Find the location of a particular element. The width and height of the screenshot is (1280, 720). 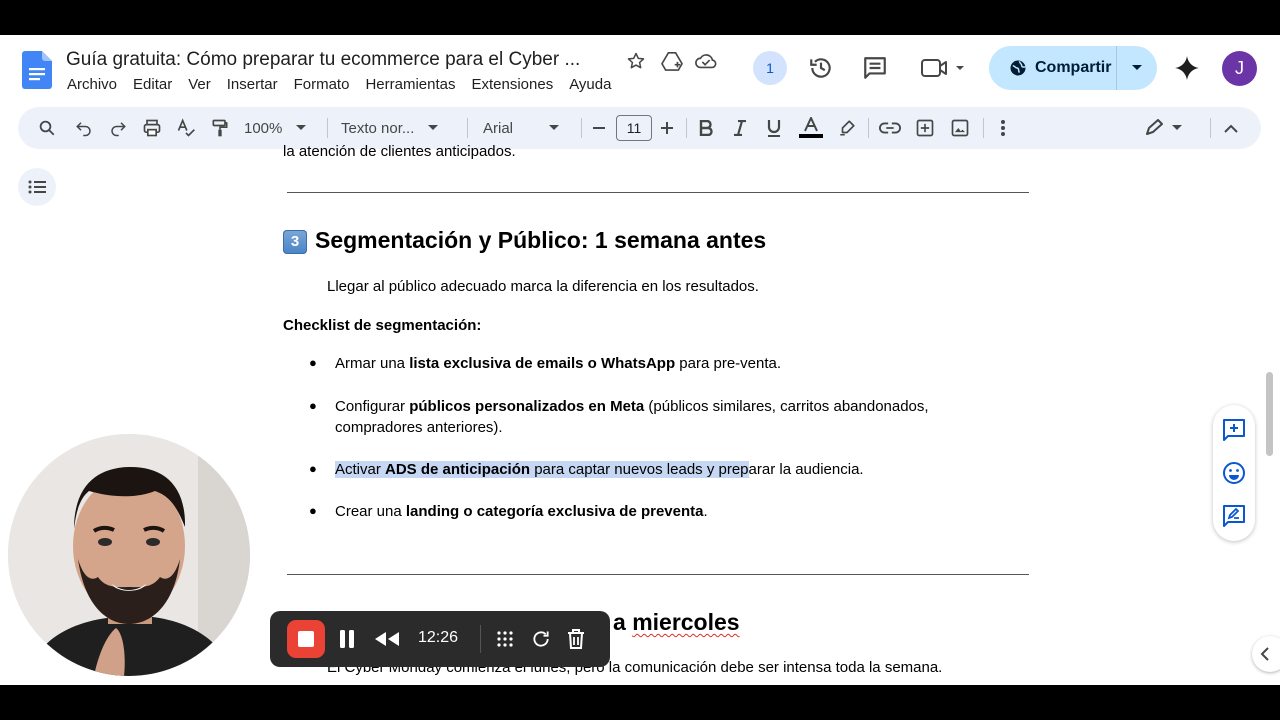

insert-link-icon is located at coordinates (890, 128).